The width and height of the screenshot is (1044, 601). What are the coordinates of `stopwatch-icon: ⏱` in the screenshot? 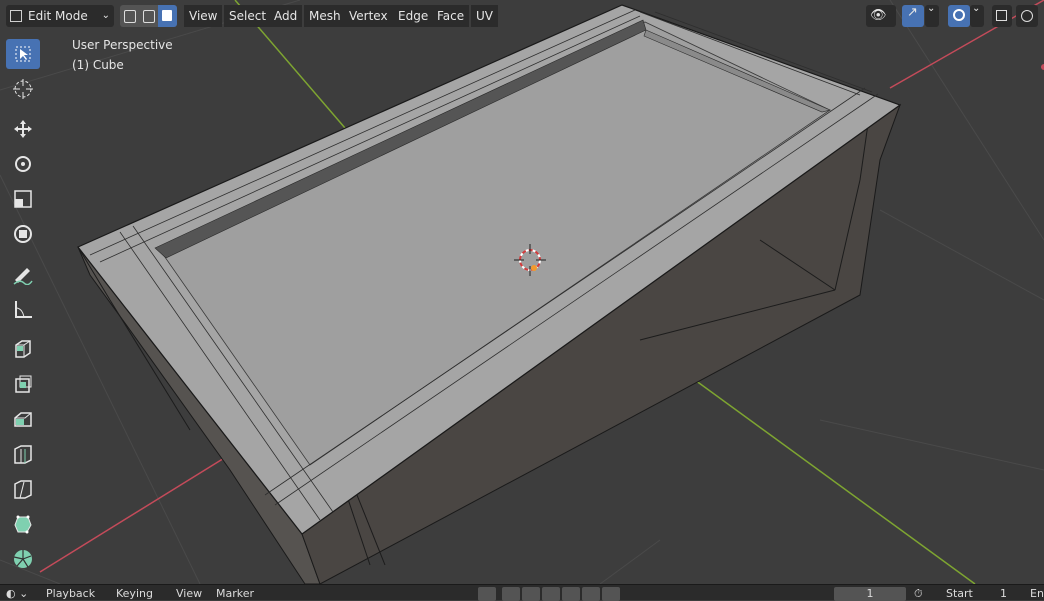 It's located at (918, 594).